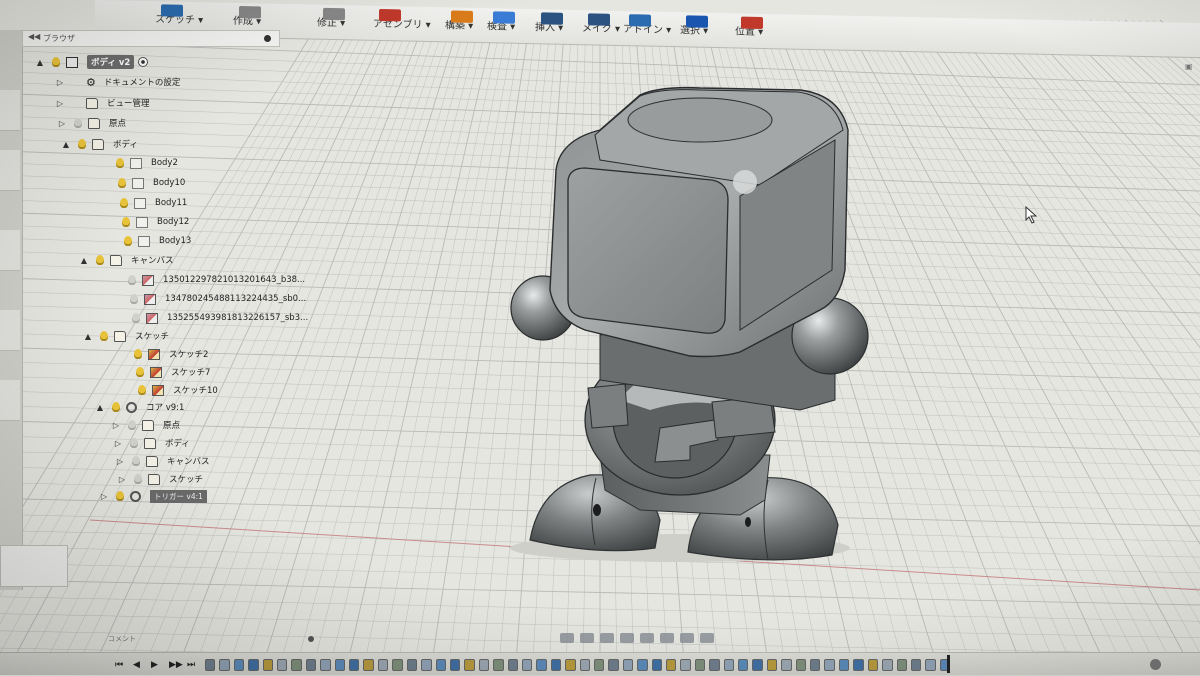 This screenshot has height=676, width=1200. Describe the element at coordinates (165, 372) in the screenshot. I see `tree-node: スケッチ7` at that location.